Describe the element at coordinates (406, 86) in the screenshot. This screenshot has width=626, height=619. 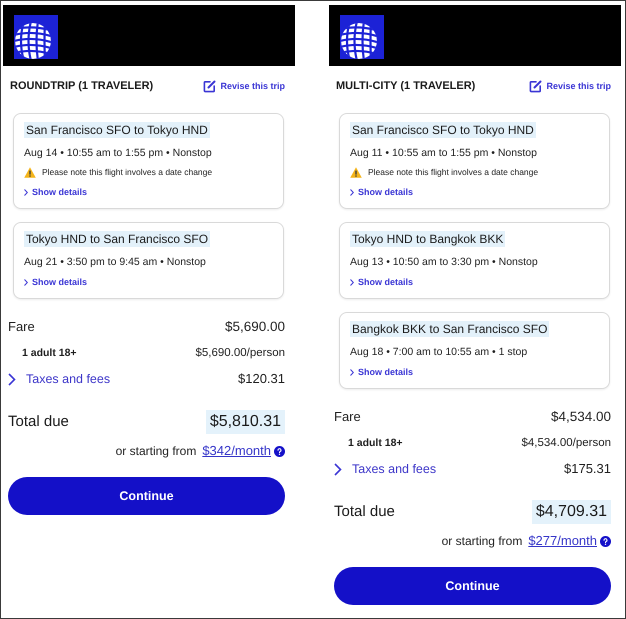
I see `trip-type-heading: MULTI-CITY (1 TRAVELER)` at that location.